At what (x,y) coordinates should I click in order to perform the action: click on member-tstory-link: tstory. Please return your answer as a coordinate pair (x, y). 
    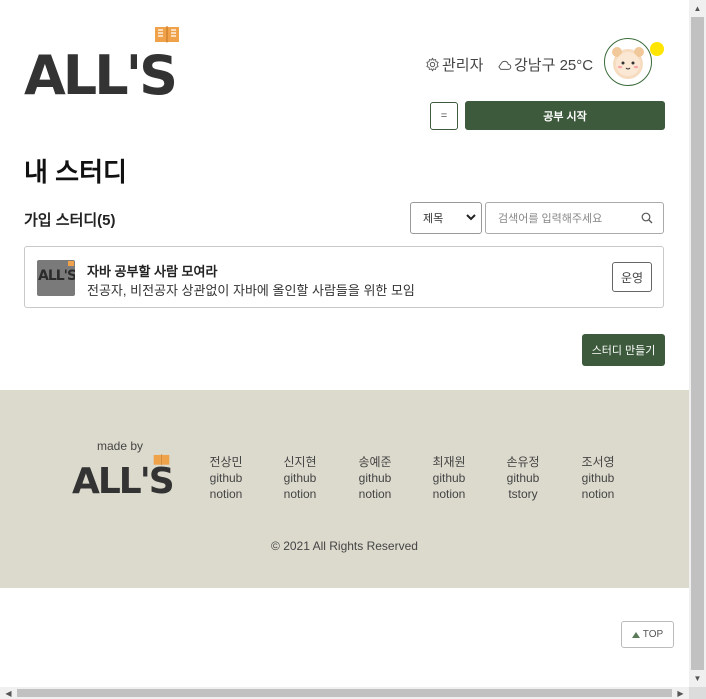
    Looking at the image, I should click on (523, 494).